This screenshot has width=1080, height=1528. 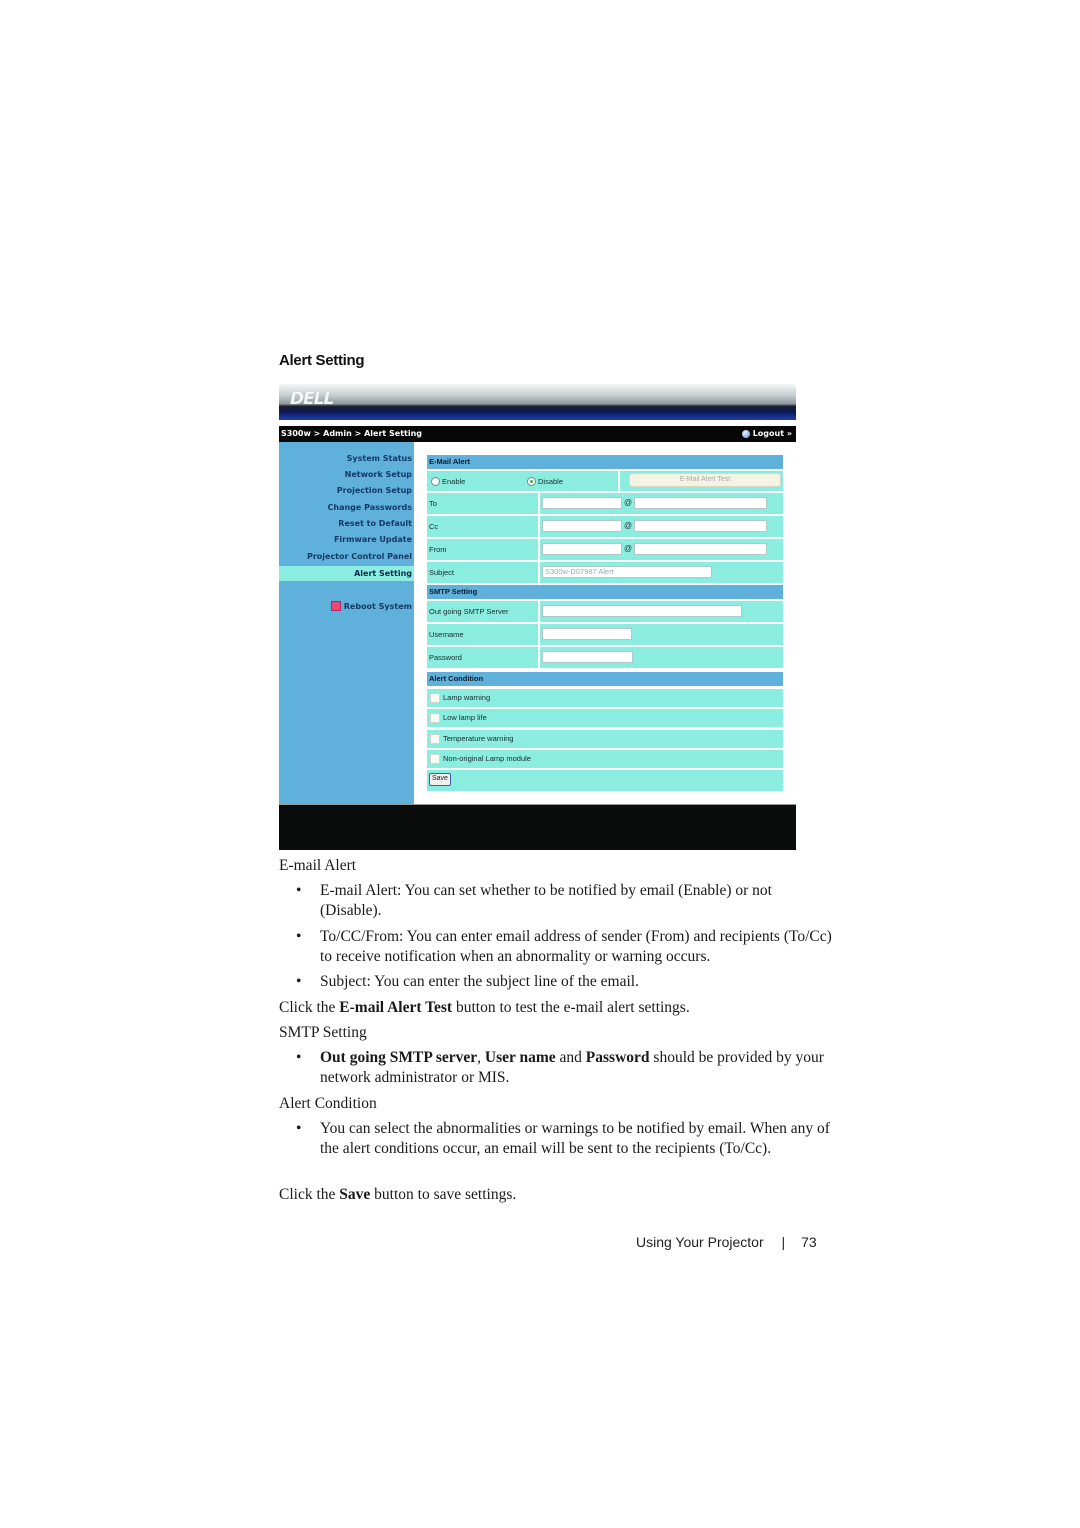 I want to click on sidebar-item-projector-control-panel: Projector Control Panel, so click(x=359, y=556).